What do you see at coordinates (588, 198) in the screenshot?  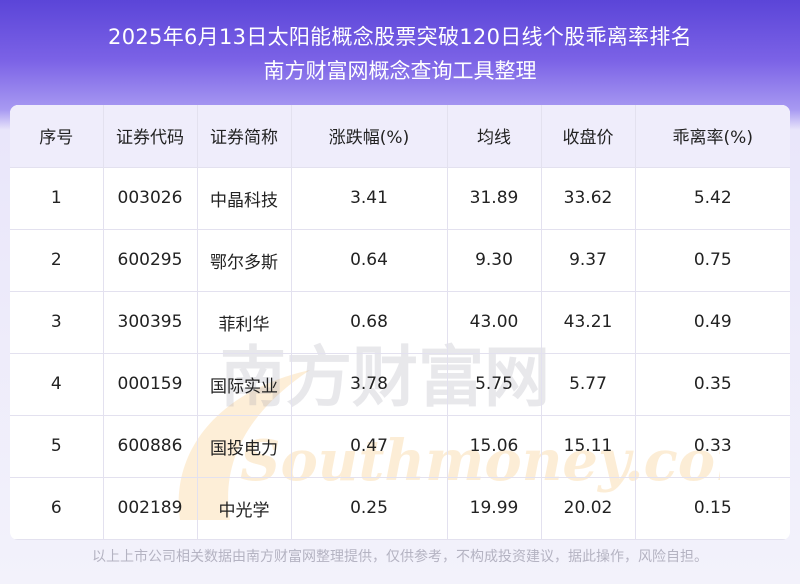 I see `cell-close: 33.62` at bounding box center [588, 198].